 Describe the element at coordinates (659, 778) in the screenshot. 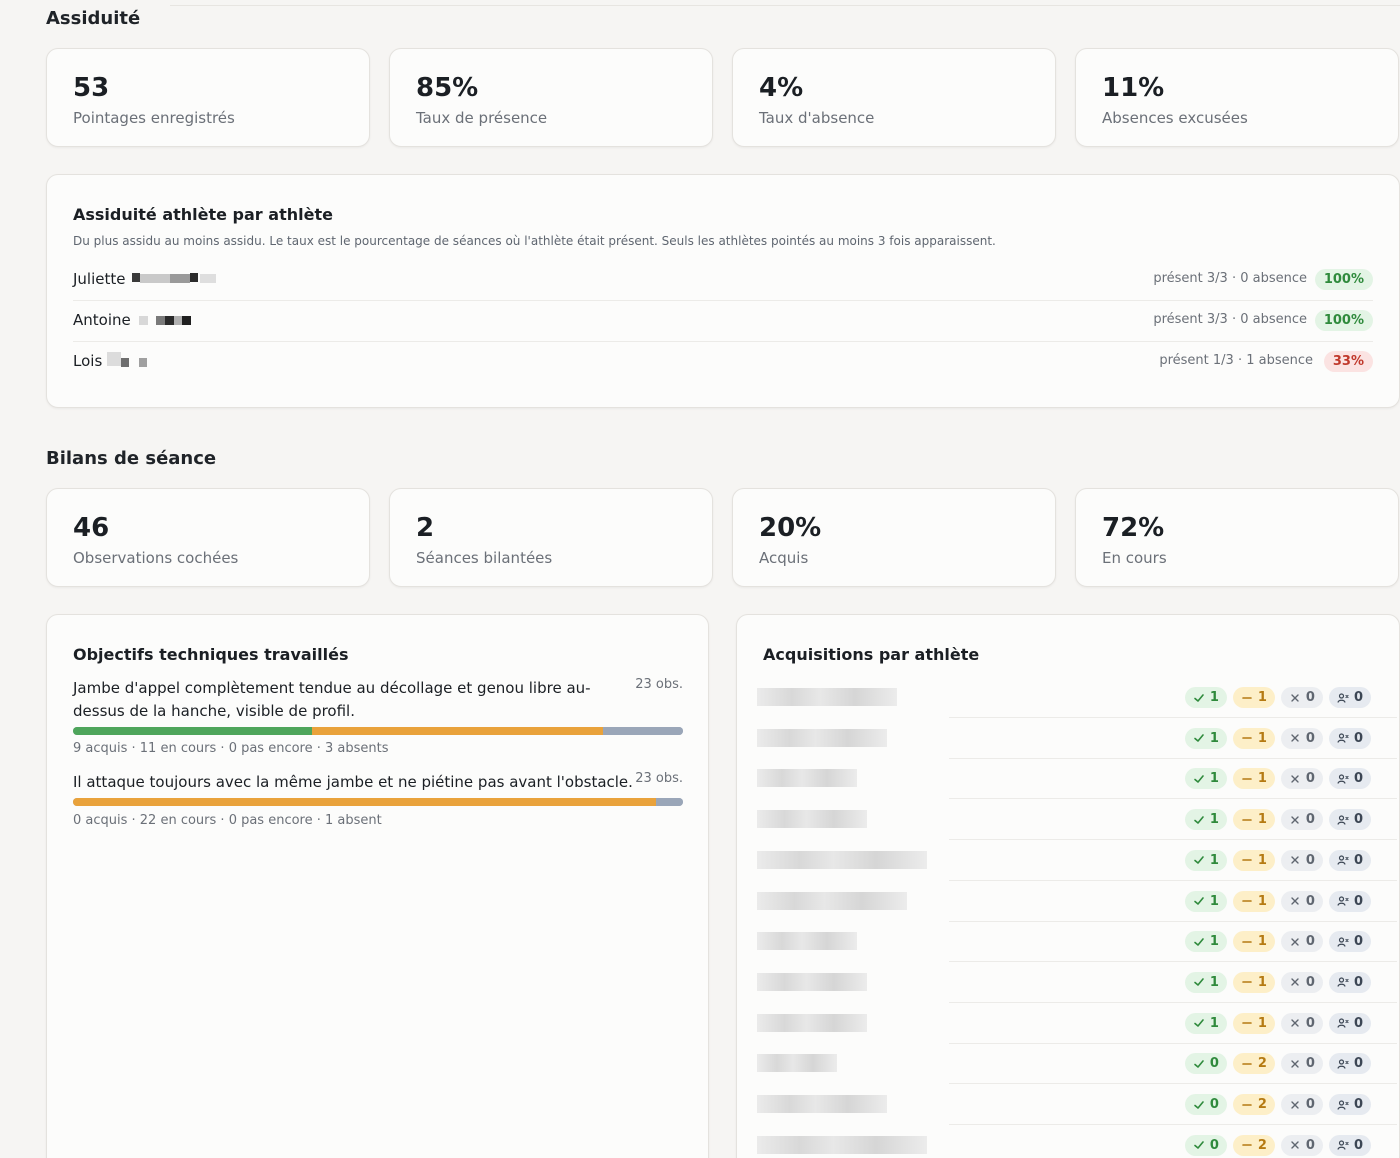

I see `objective-obs-count: 23 obs.` at that location.